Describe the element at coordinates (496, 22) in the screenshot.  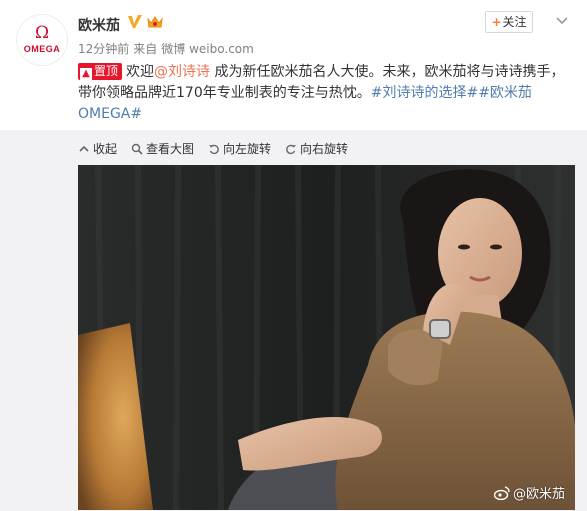
I see `plus-icon: +` at that location.